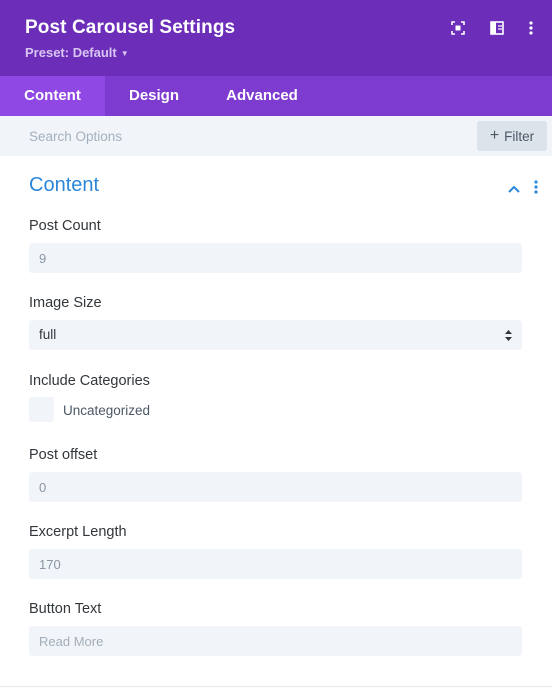 This screenshot has height=693, width=552. Describe the element at coordinates (262, 96) in the screenshot. I see `tab-advanced: Advanced` at that location.